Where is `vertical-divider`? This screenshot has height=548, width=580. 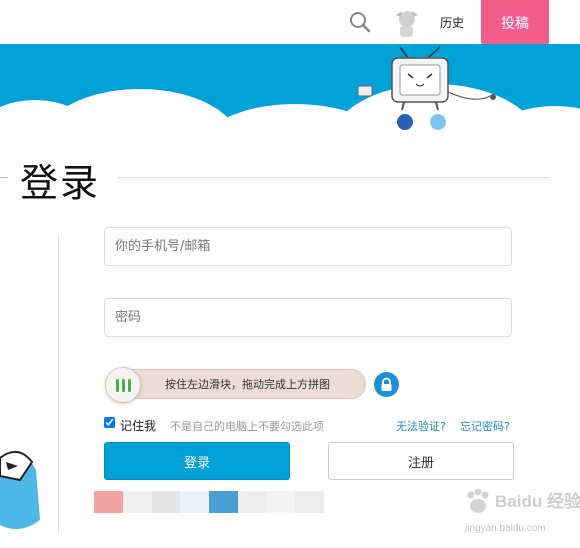
vertical-divider is located at coordinates (58, 384).